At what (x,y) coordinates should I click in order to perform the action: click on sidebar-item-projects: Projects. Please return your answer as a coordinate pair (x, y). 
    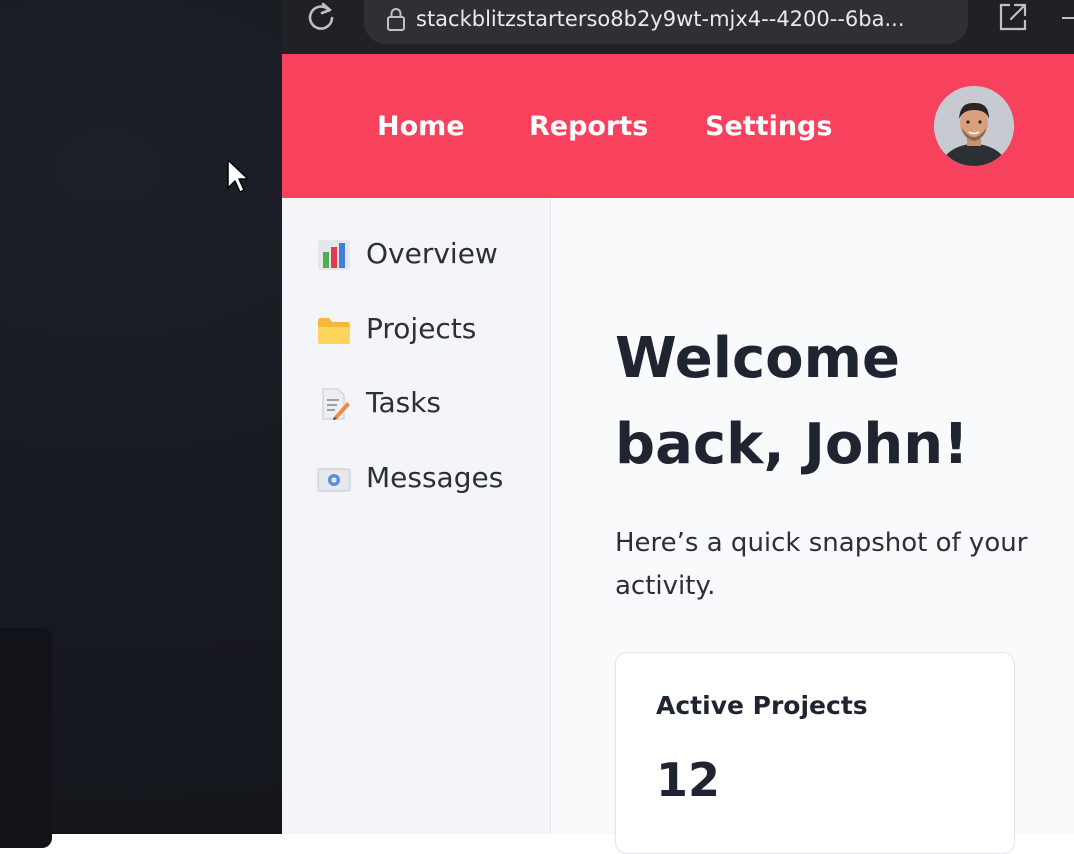
    Looking at the image, I should click on (431, 329).